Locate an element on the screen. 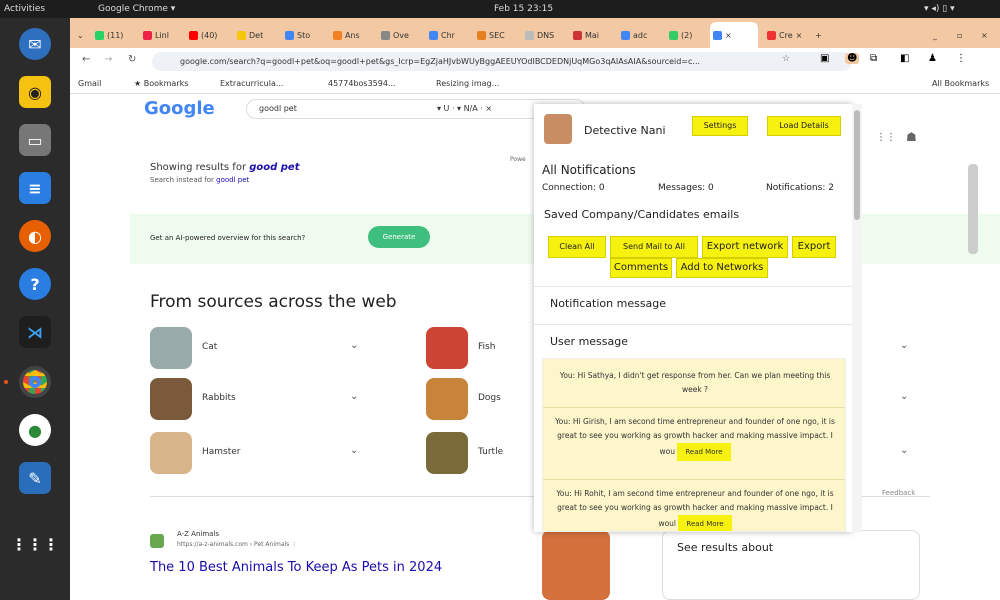 The image size is (1000, 600). profile-icon: ♟ is located at coordinates (932, 58).